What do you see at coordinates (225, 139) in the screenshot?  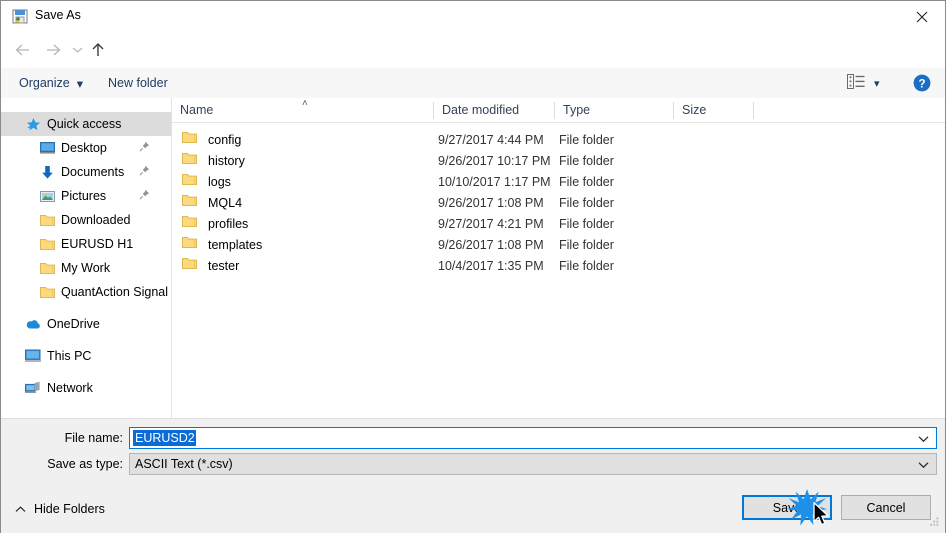 I see `file-name-cell: config` at bounding box center [225, 139].